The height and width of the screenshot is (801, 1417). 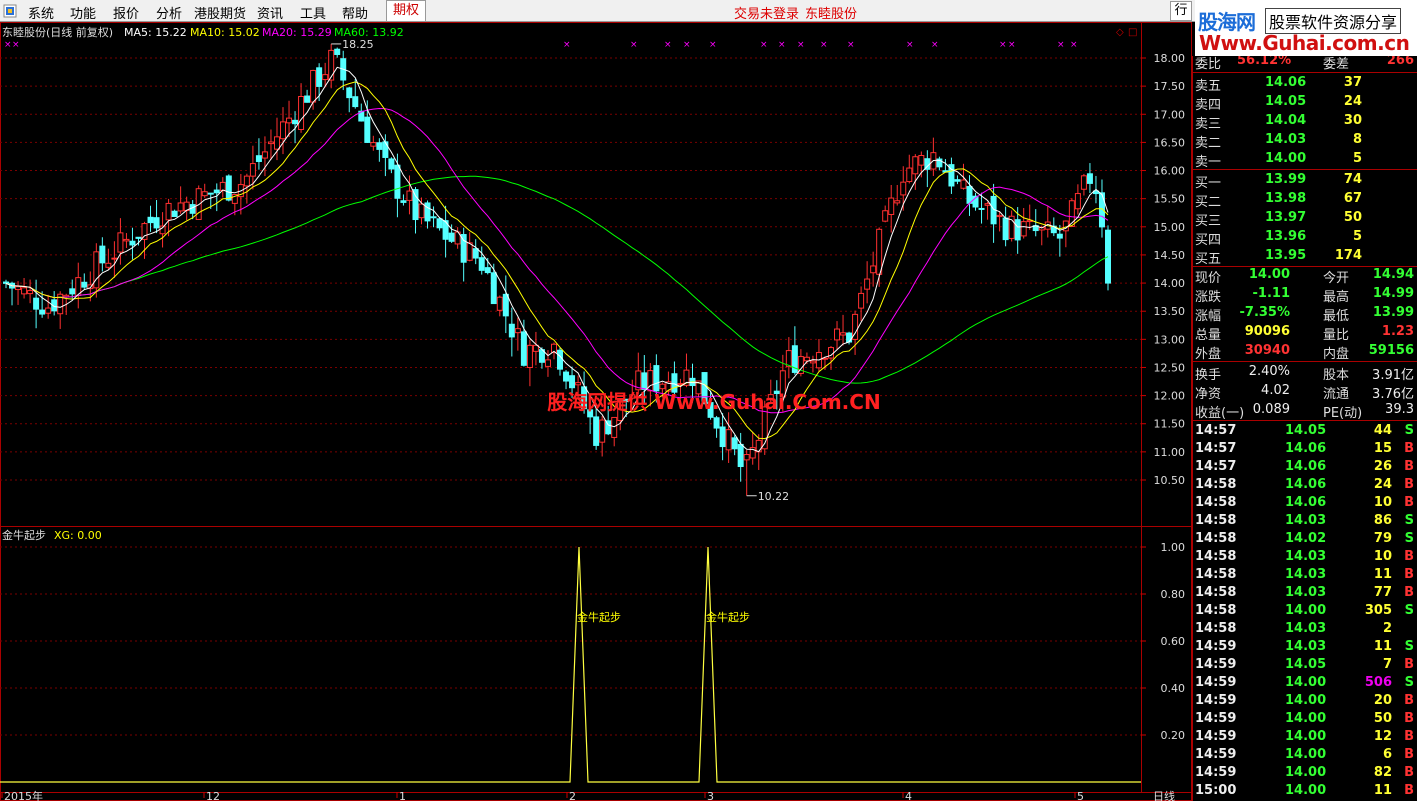 What do you see at coordinates (1382, 520) in the screenshot?
I see `tick-volume: 86` at bounding box center [1382, 520].